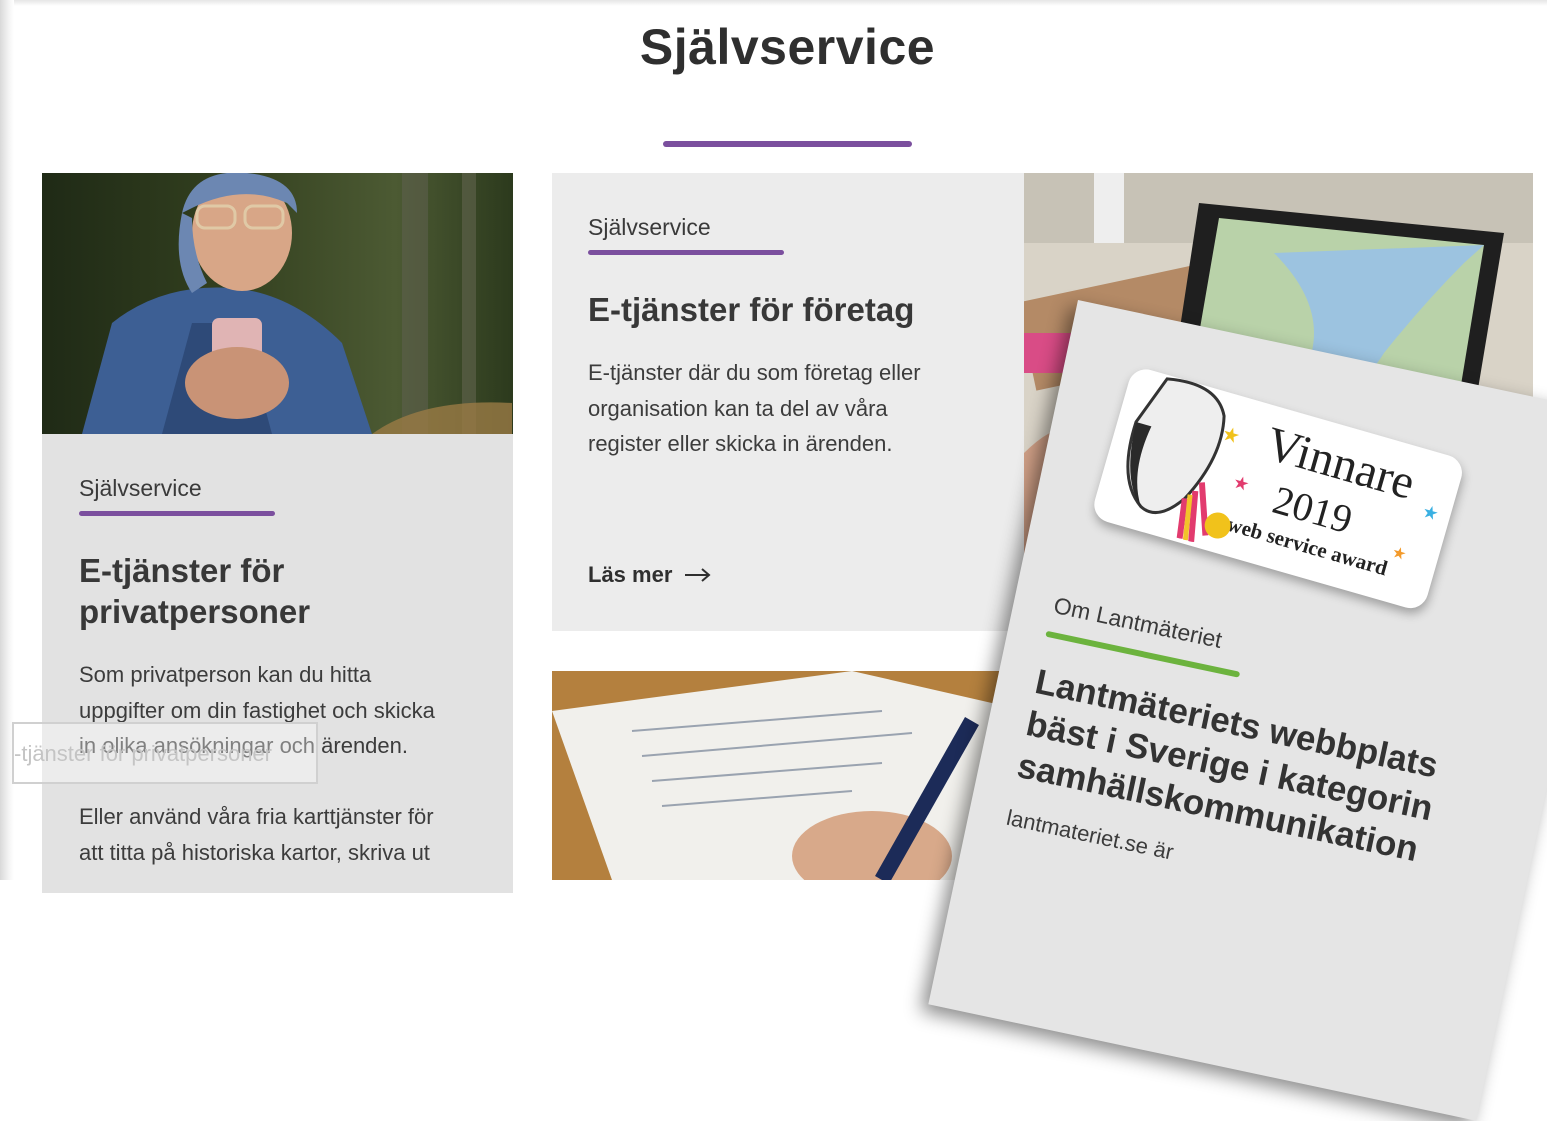 Image resolution: width=1547 pixels, height=1121 pixels. I want to click on award-badge: Vinnare 2019 web service award ★ ★ ★ ★, so click(1278, 489).